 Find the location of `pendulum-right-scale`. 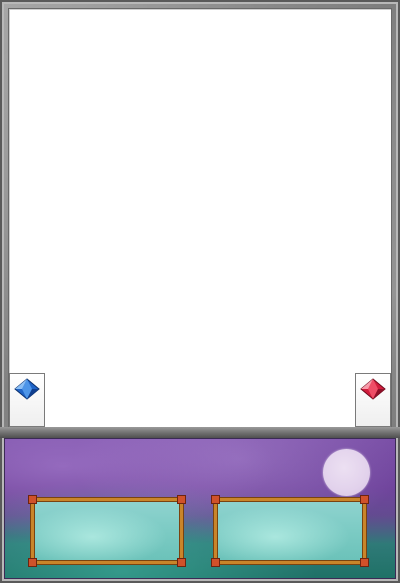

pendulum-right-scale is located at coordinates (373, 400).